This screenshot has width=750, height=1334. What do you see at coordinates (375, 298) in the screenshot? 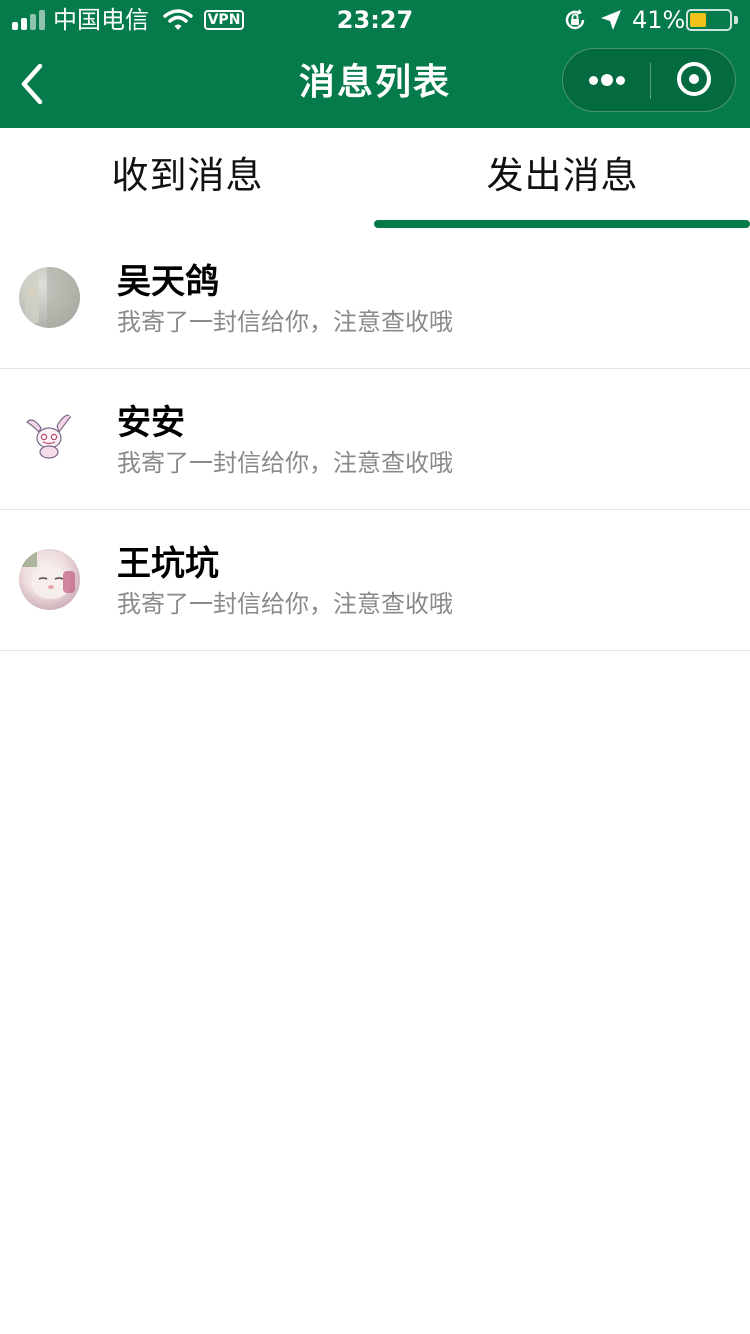
I see `message-list-item: 吴天鸽 我寄了一封信给你，注意查收哦` at bounding box center [375, 298].